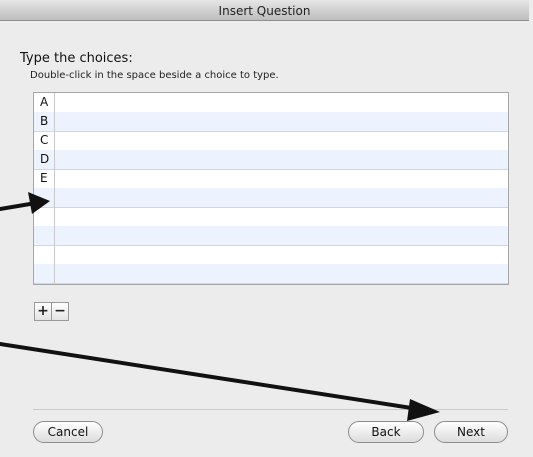 The image size is (533, 457). What do you see at coordinates (44, 140) in the screenshot?
I see `choice-letter: C` at bounding box center [44, 140].